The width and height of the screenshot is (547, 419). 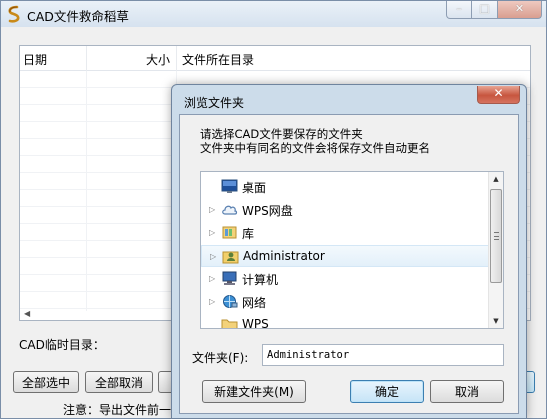 What do you see at coordinates (349, 99) in the screenshot?
I see `dialog-titlebar: 浏览文件夹 ✕` at bounding box center [349, 99].